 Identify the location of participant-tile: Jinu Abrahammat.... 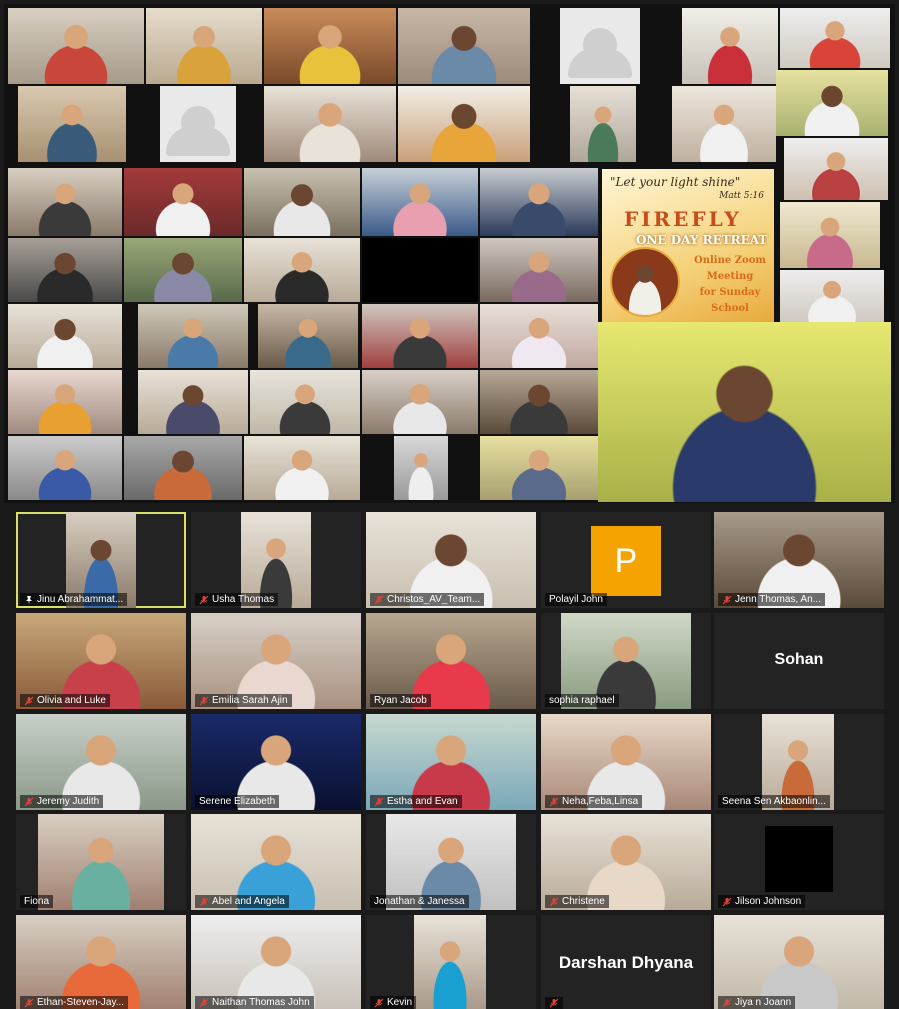
(101, 560).